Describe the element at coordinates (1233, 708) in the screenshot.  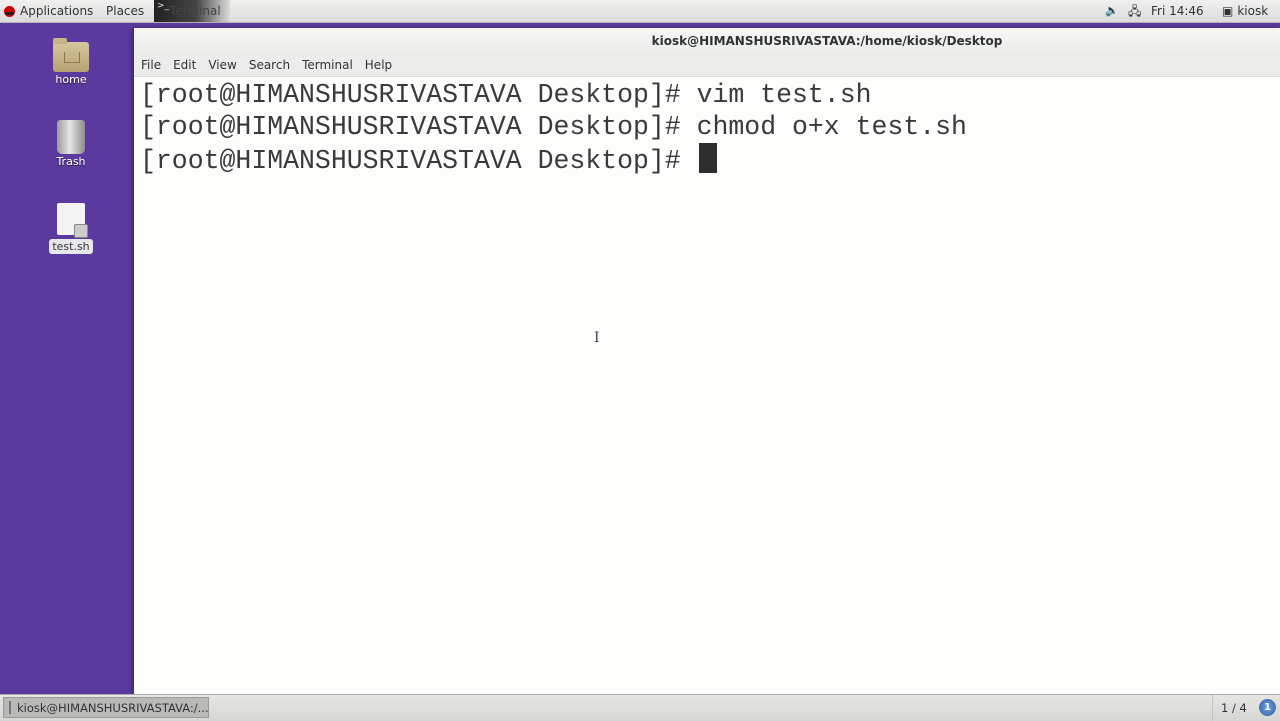
I see `workspace-switcher: 1 / 4` at that location.